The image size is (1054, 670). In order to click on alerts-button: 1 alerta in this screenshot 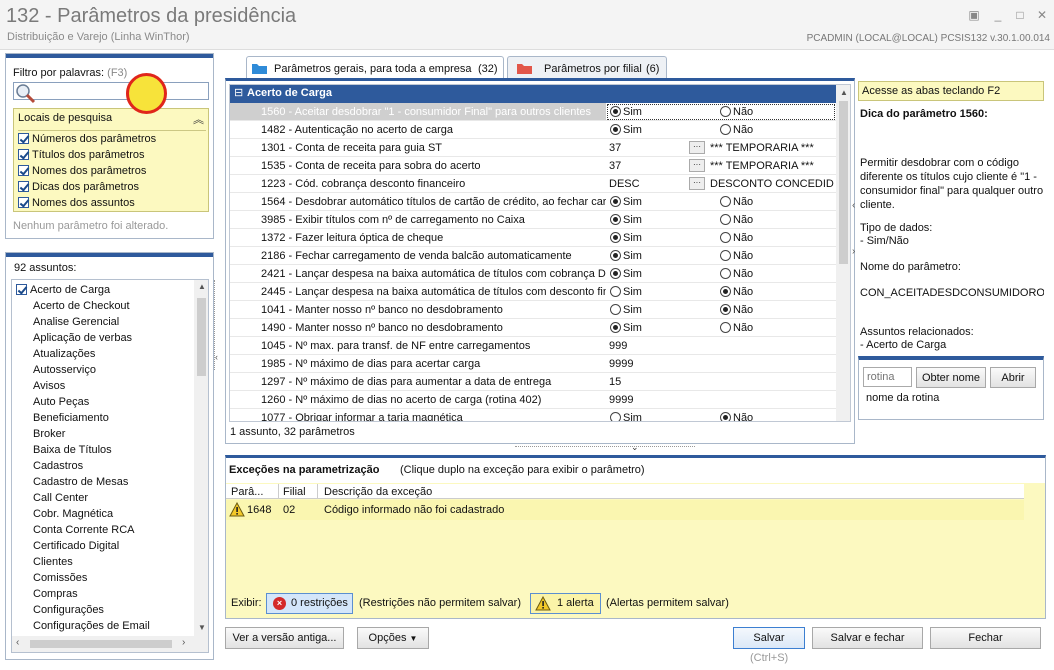, I will do `click(565, 603)`.